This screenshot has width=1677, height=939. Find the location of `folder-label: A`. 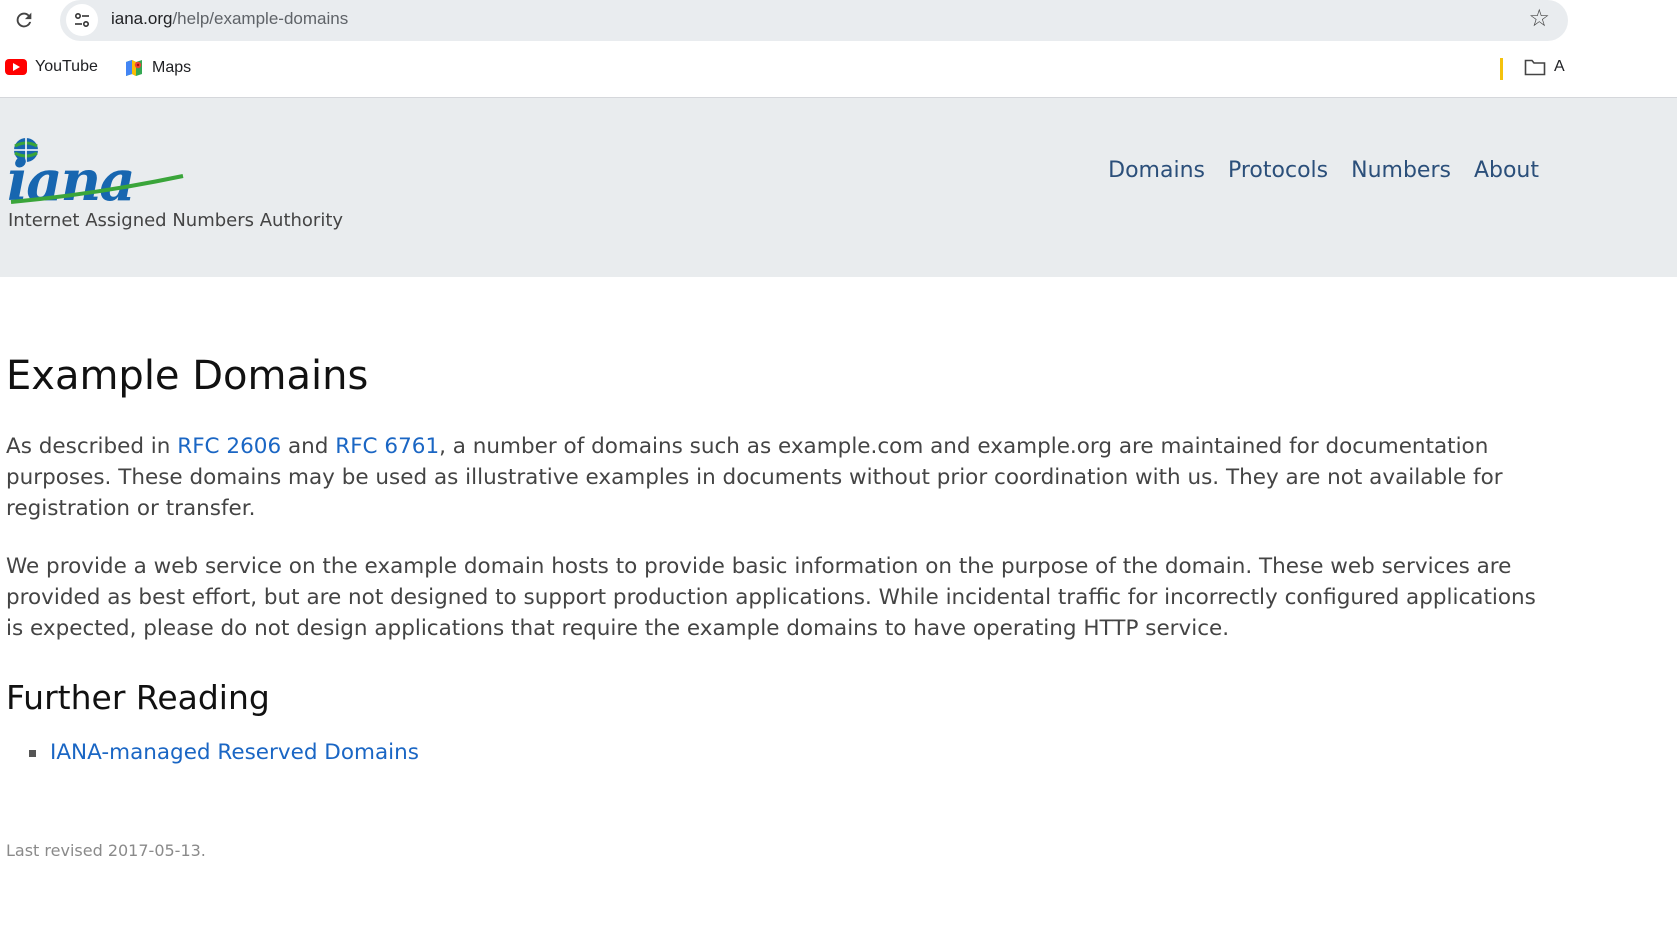

folder-label: A is located at coordinates (1559, 66).